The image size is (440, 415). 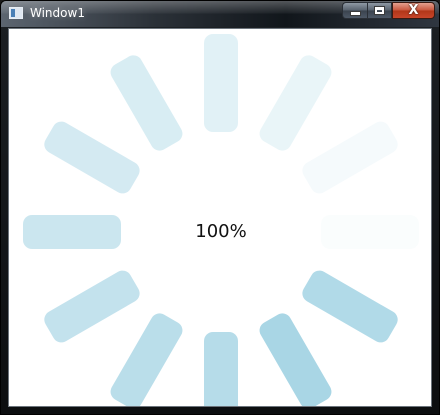 What do you see at coordinates (221, 231) in the screenshot?
I see `progress-percent-label: 100%` at bounding box center [221, 231].